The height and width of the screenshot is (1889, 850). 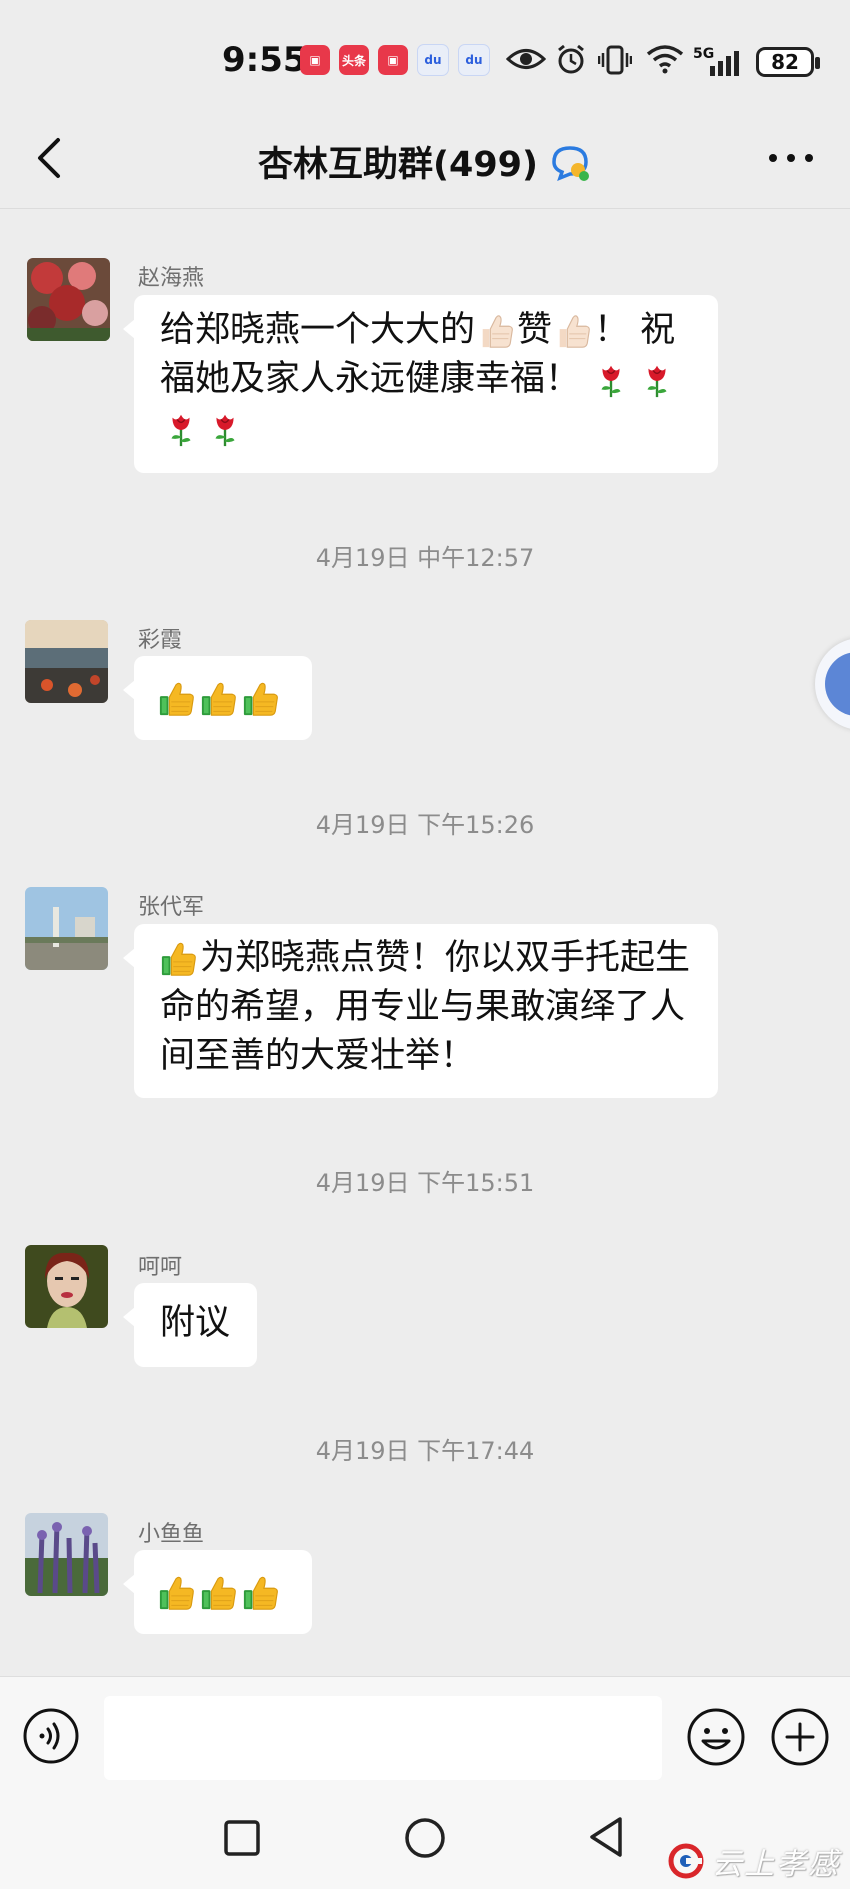 I want to click on vibrate-icon, so click(x=615, y=60).